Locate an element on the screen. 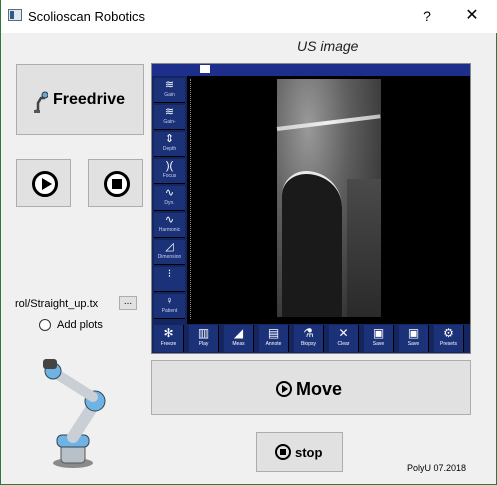 Image resolution: width=497 pixels, height=485 pixels. play-button is located at coordinates (43, 183).